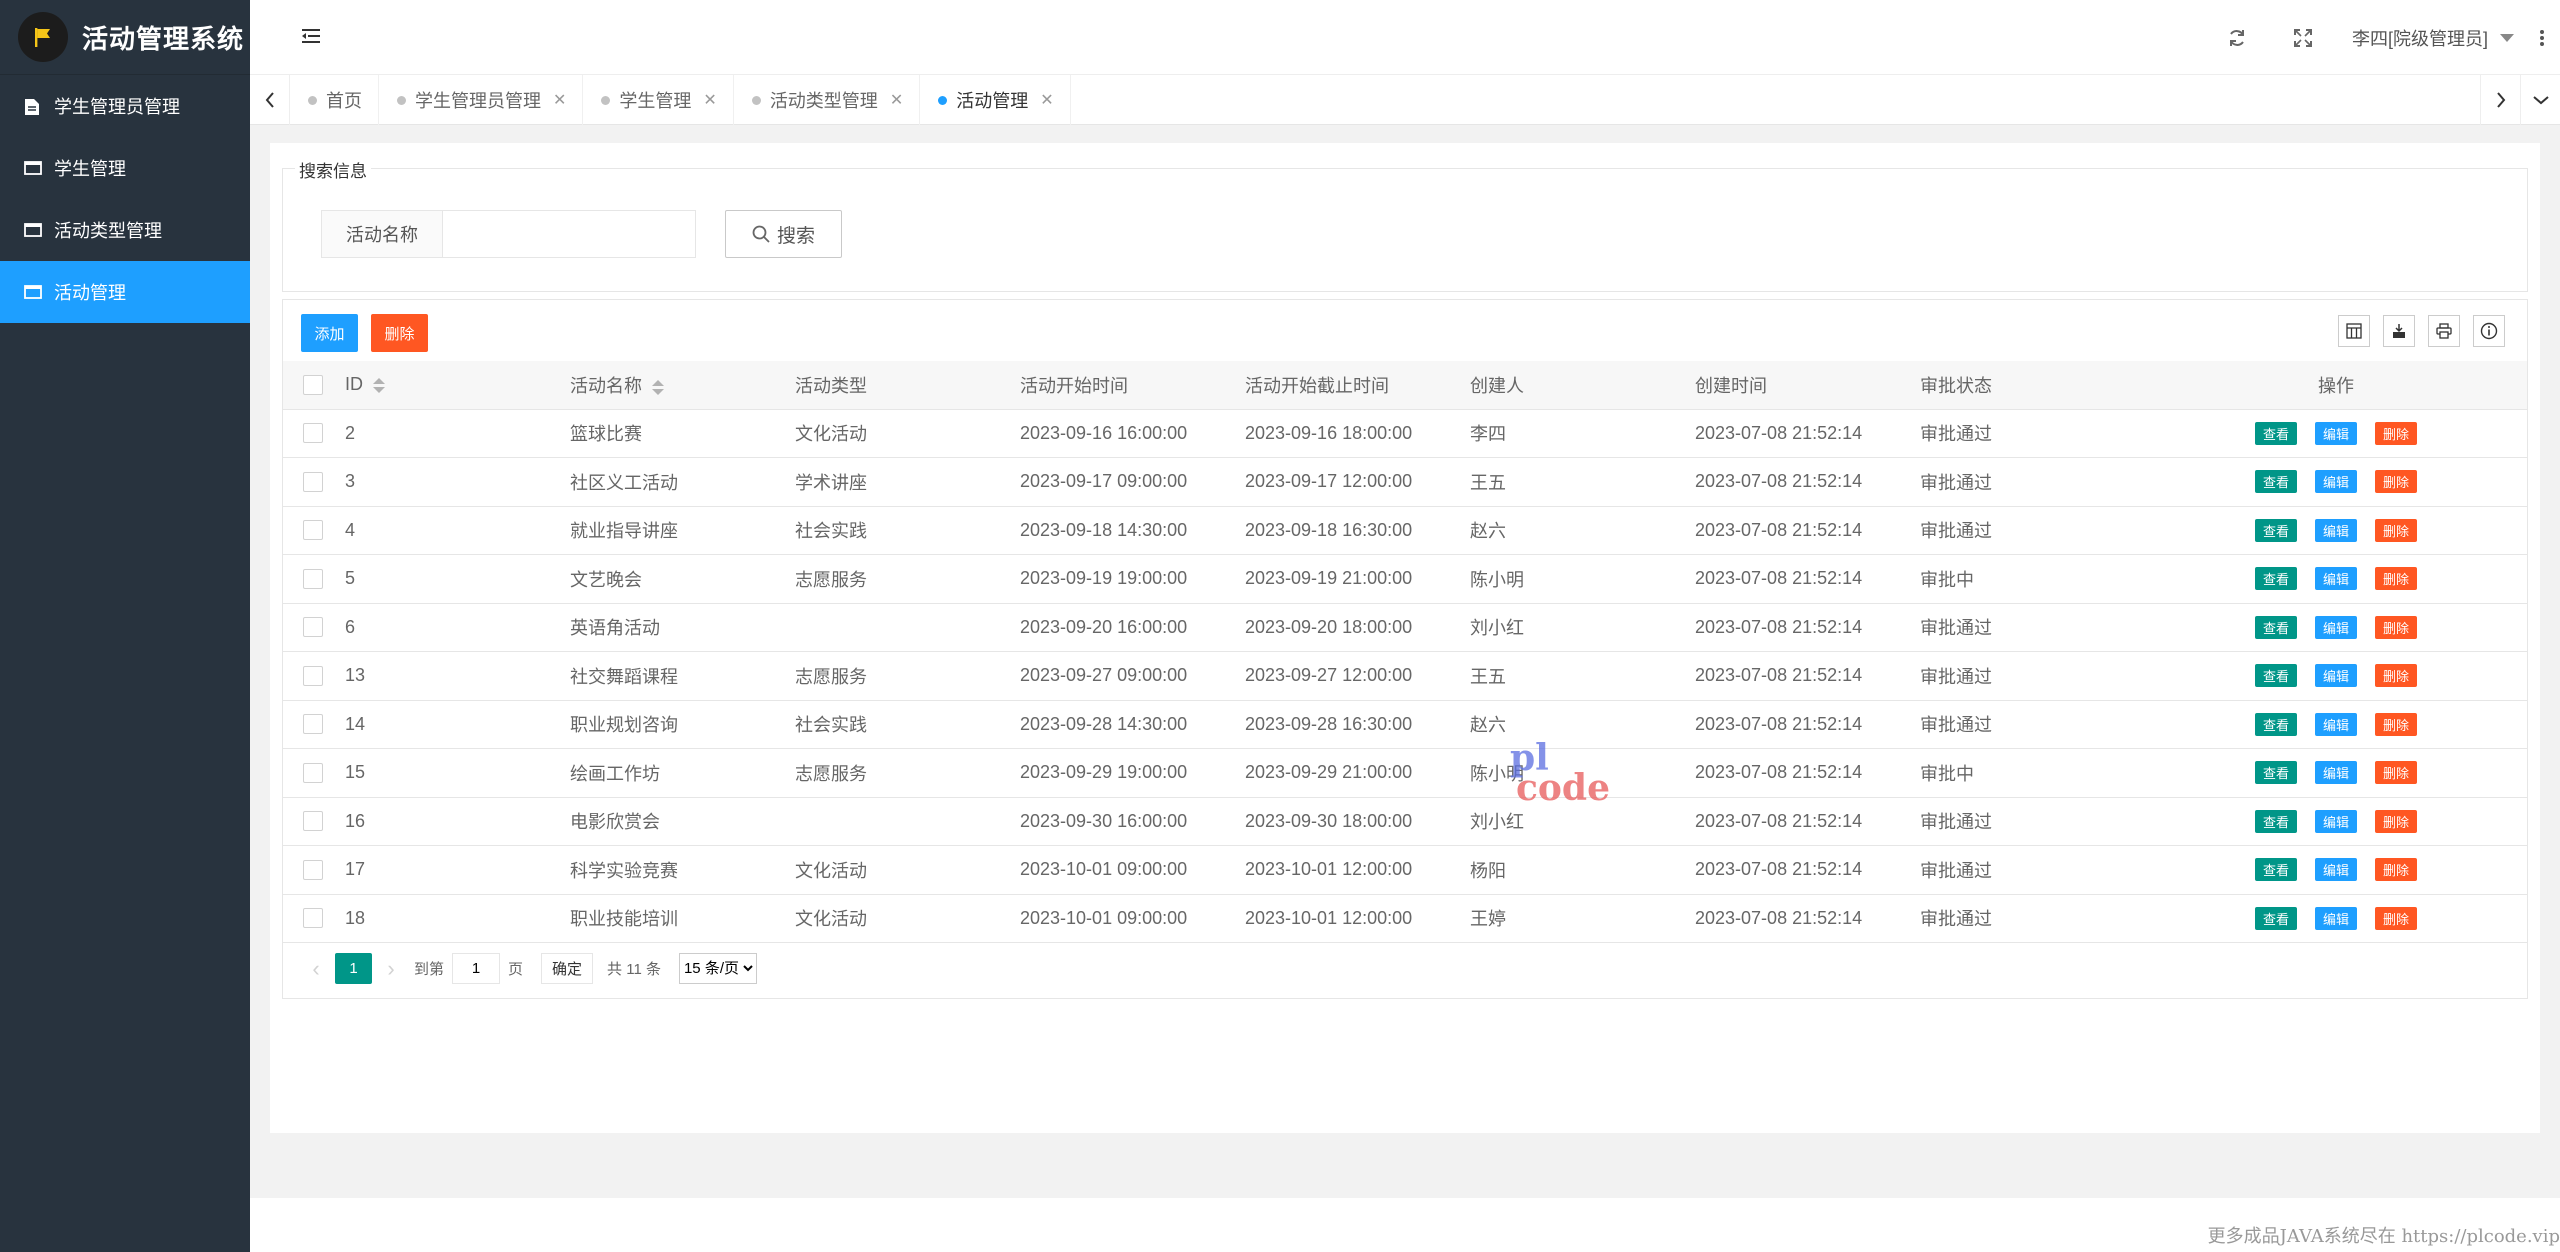  What do you see at coordinates (995, 100) in the screenshot?
I see `tab-4: 活动管理 ✕` at bounding box center [995, 100].